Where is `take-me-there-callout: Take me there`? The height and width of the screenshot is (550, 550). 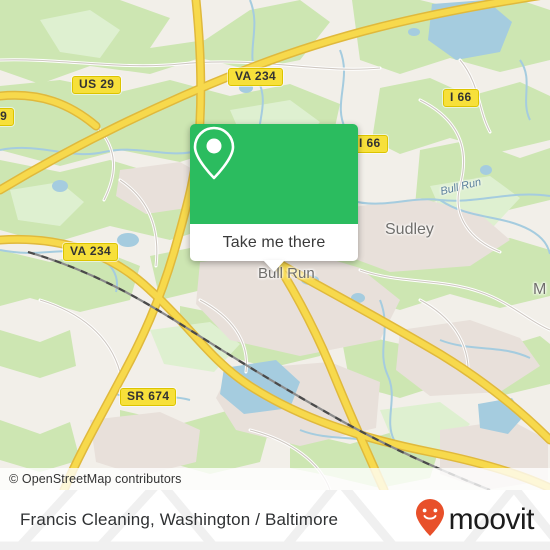
take-me-there-callout: Take me there is located at coordinates (274, 198).